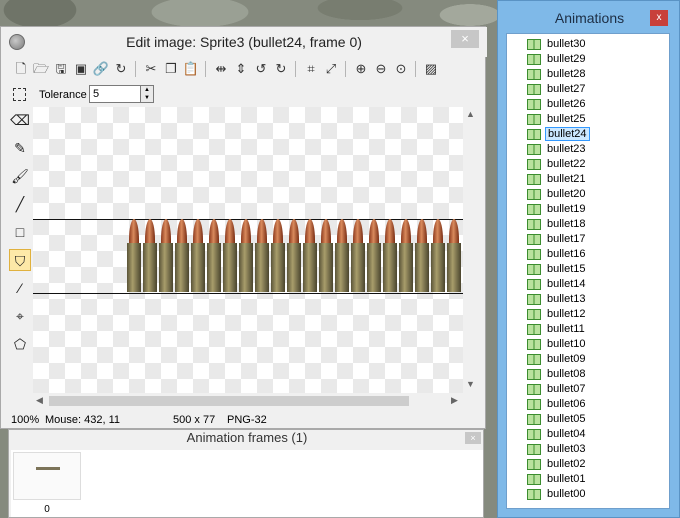  What do you see at coordinates (454, 400) in the screenshot?
I see `scroll-right-icon: ▶` at bounding box center [454, 400].